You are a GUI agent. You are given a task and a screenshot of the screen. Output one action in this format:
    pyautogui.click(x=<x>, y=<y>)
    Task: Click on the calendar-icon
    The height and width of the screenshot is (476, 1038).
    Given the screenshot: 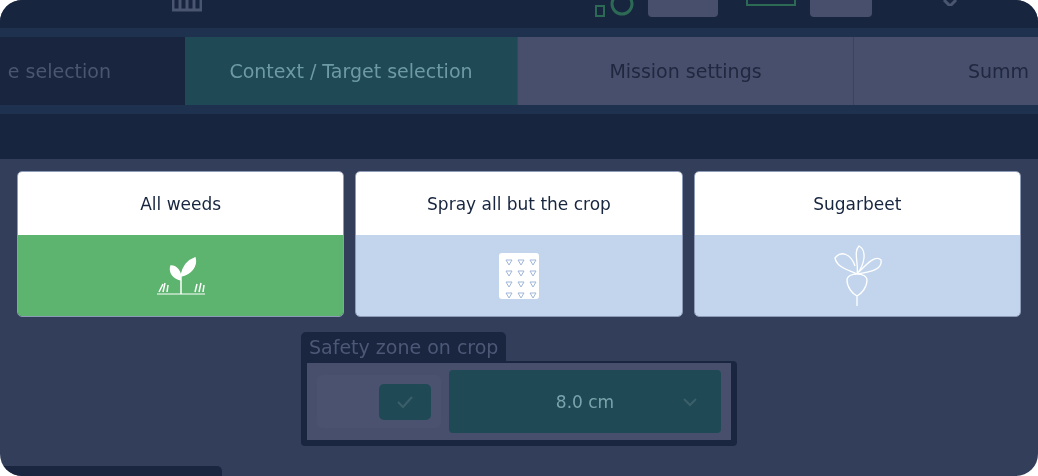 What is the action you would take?
    pyautogui.click(x=187, y=6)
    